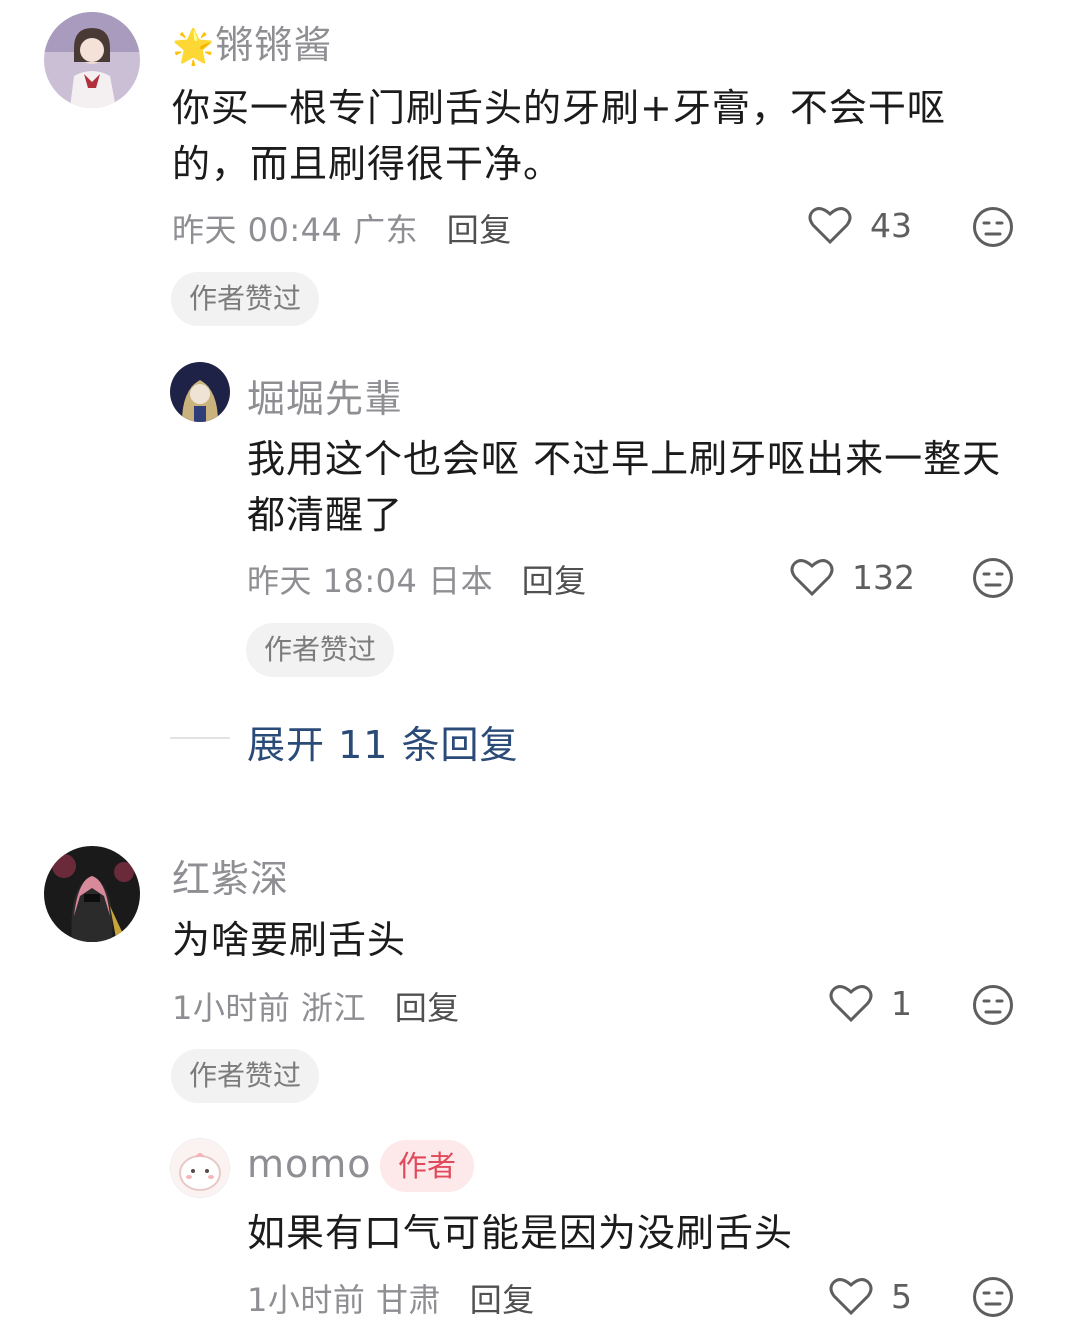 Image resolution: width=1079 pixels, height=1344 pixels. What do you see at coordinates (257, 230) in the screenshot?
I see `timestamp: 昨天 00:44` at bounding box center [257, 230].